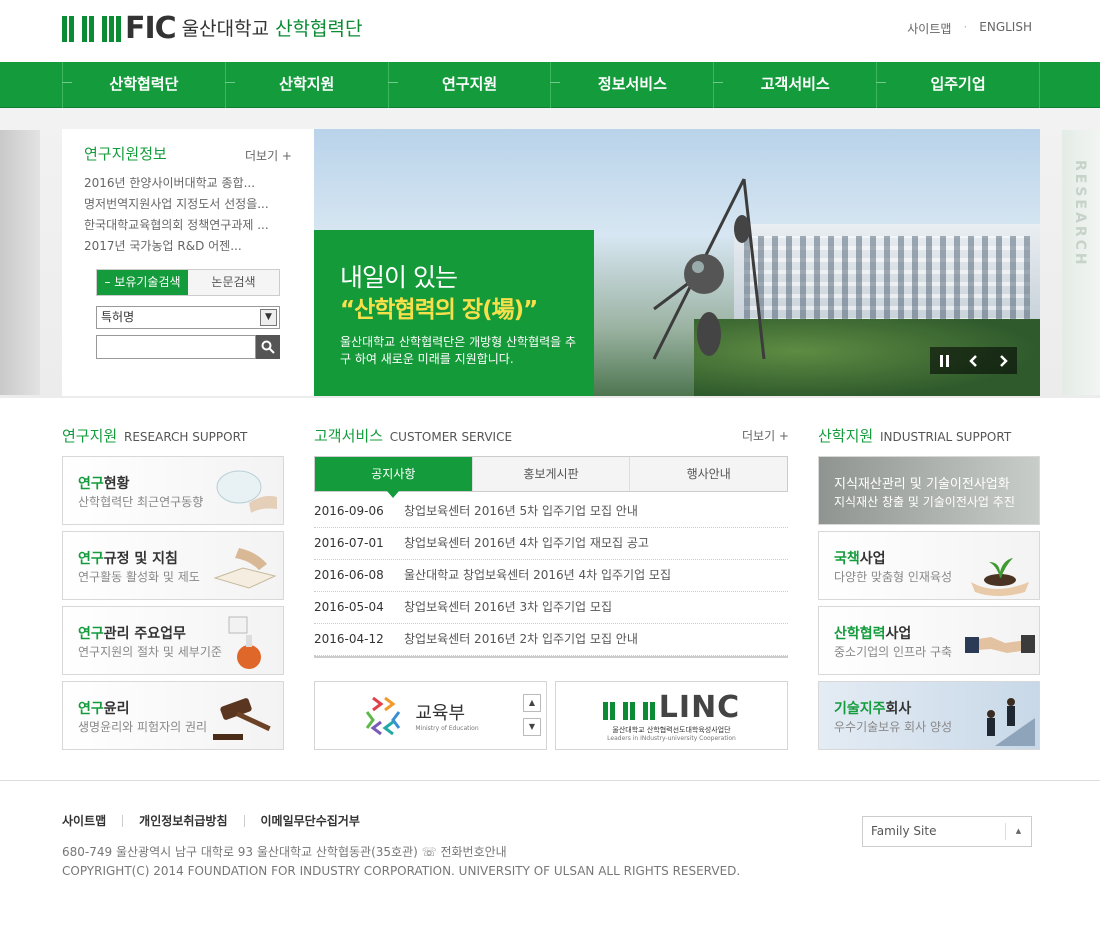 The width and height of the screenshot is (1100, 943). I want to click on heading-ko: 산학지원, so click(846, 436).